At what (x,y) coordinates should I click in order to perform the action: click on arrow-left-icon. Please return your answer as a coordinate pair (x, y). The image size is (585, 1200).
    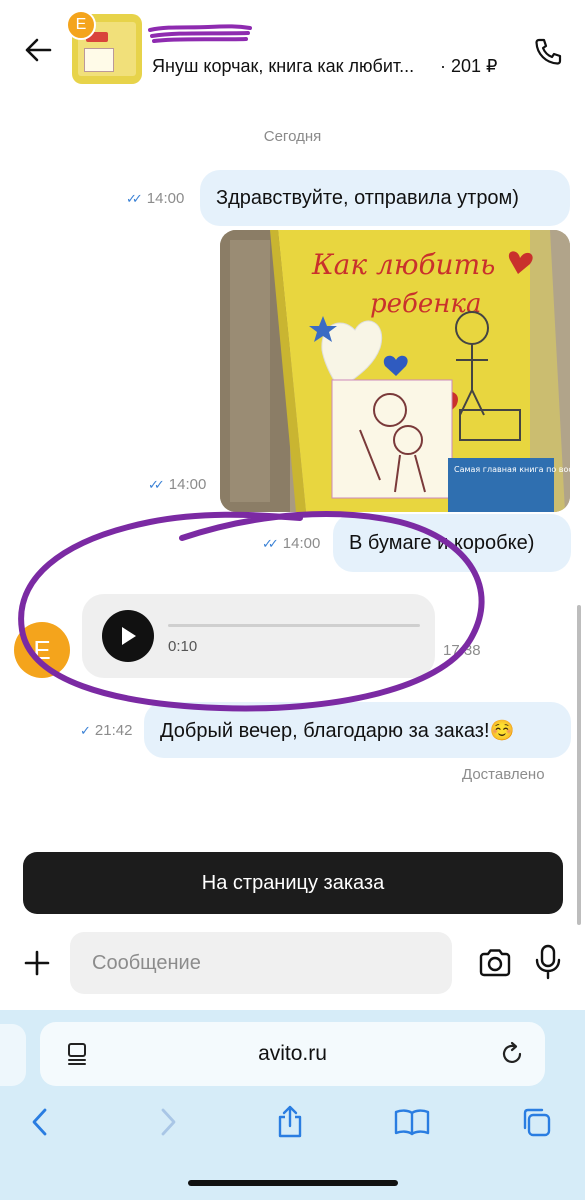
    Looking at the image, I should click on (38, 50).